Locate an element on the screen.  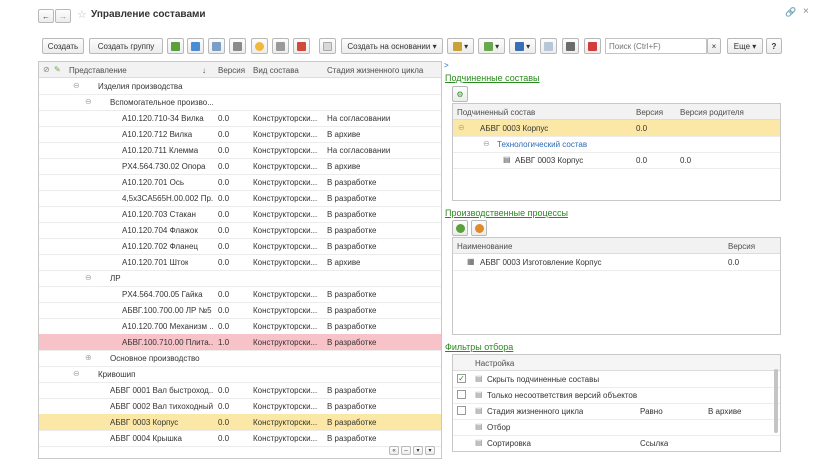
table-row: ⊕ Основное производство is located at coordinates (240, 358).